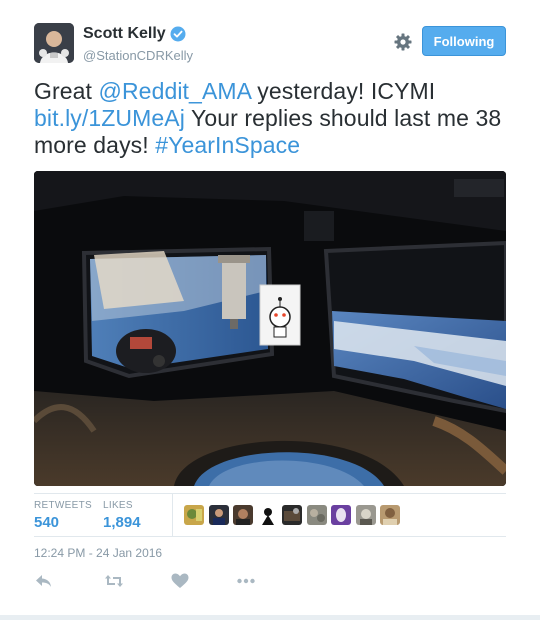 The height and width of the screenshot is (620, 540). What do you see at coordinates (47, 522) in the screenshot?
I see `retweets-count: 540` at bounding box center [47, 522].